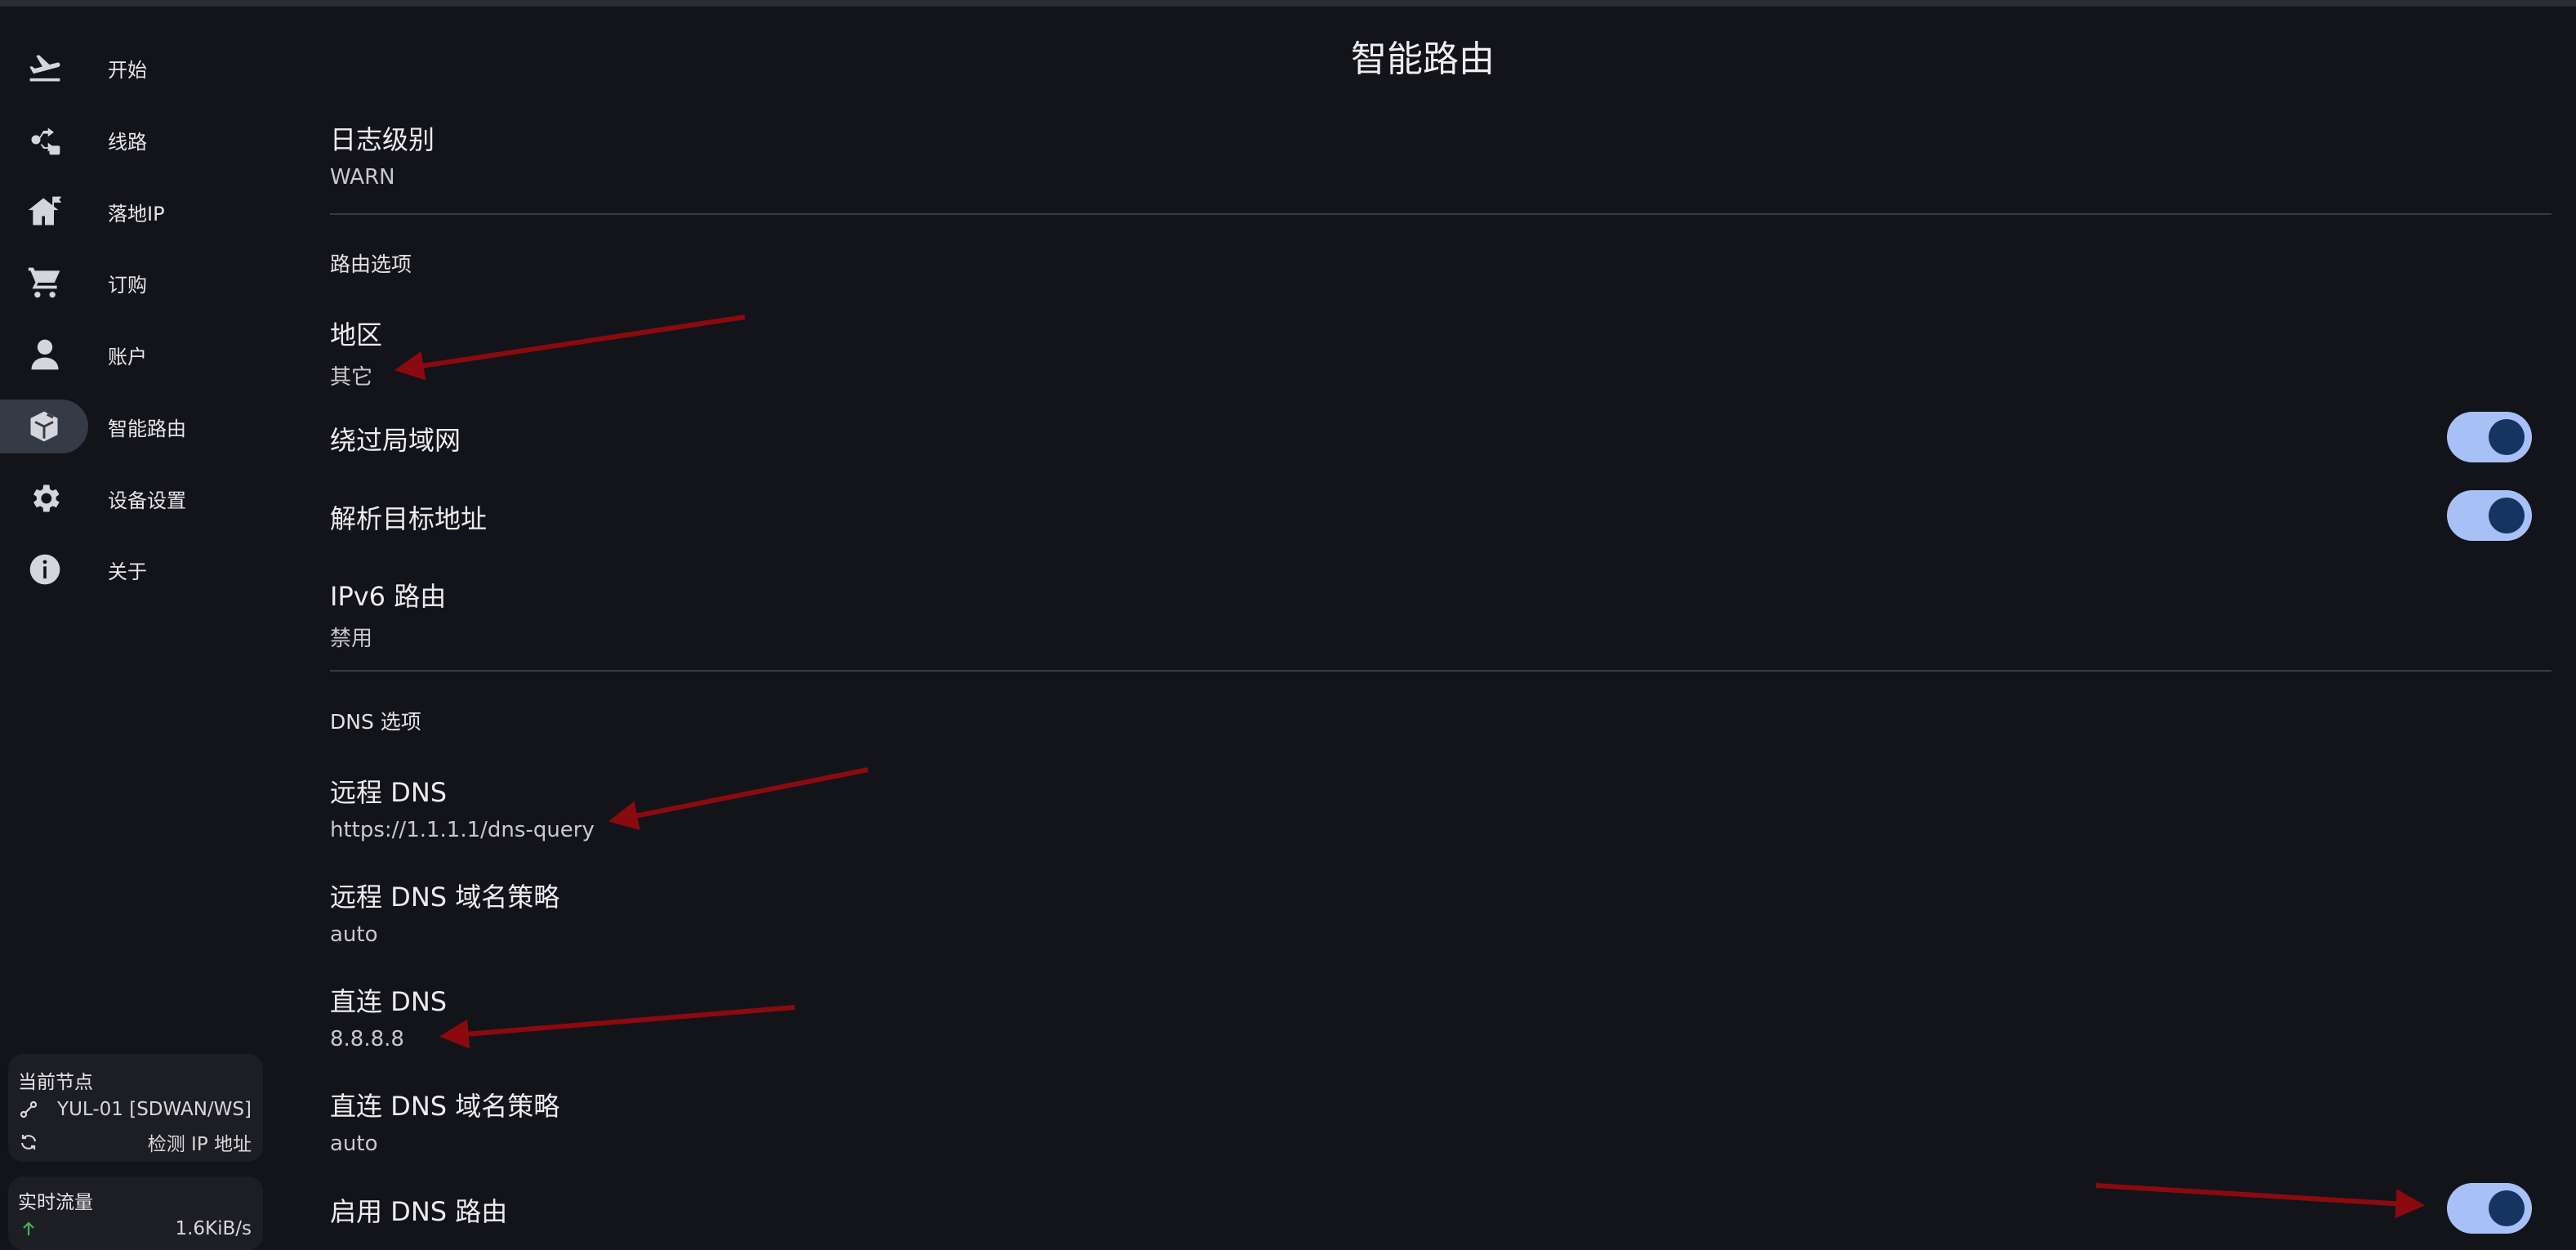 This screenshot has width=2576, height=1250. What do you see at coordinates (199, 1144) in the screenshot?
I see `detect-ip-label: 检测 IP 地址` at bounding box center [199, 1144].